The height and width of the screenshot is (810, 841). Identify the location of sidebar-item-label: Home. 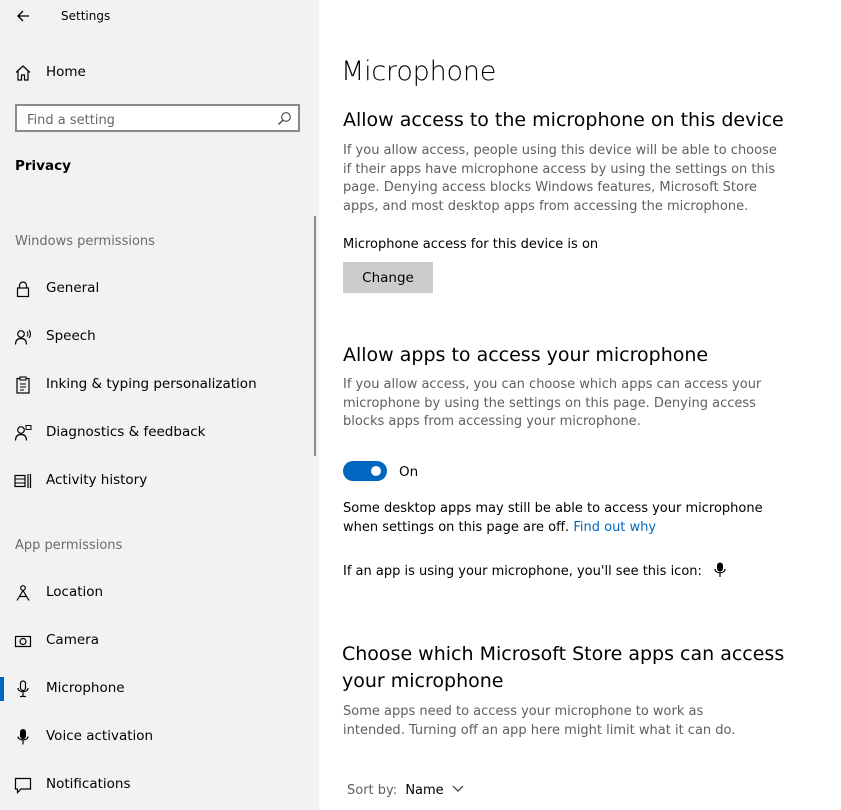
(66, 72).